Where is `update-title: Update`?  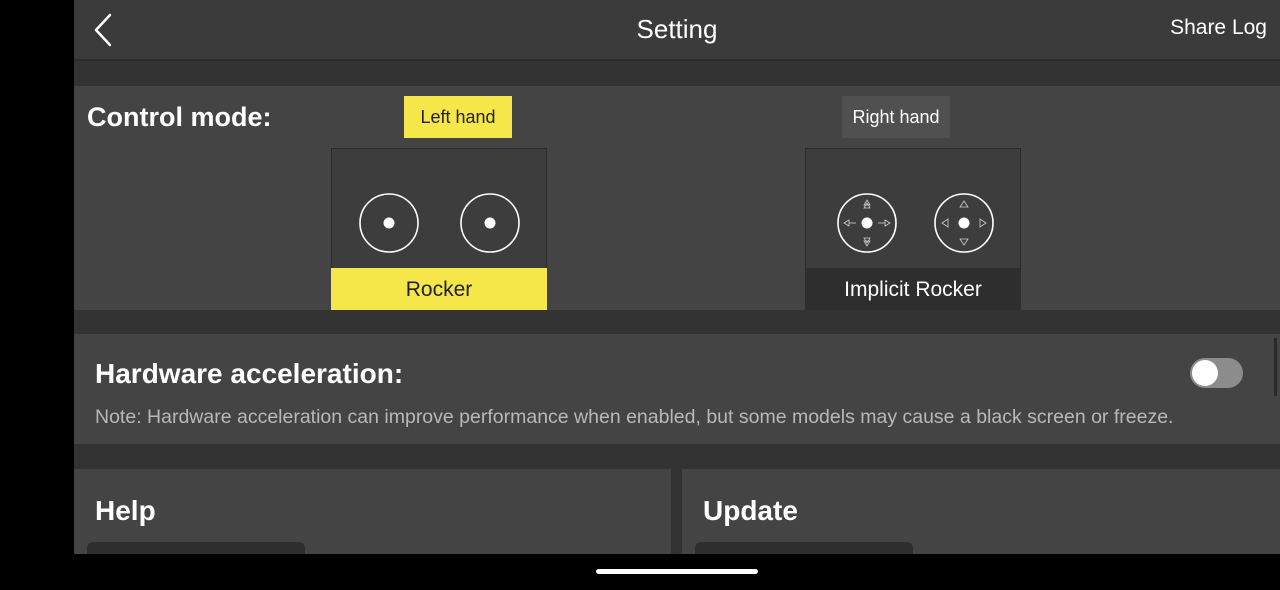
update-title: Update is located at coordinates (750, 510).